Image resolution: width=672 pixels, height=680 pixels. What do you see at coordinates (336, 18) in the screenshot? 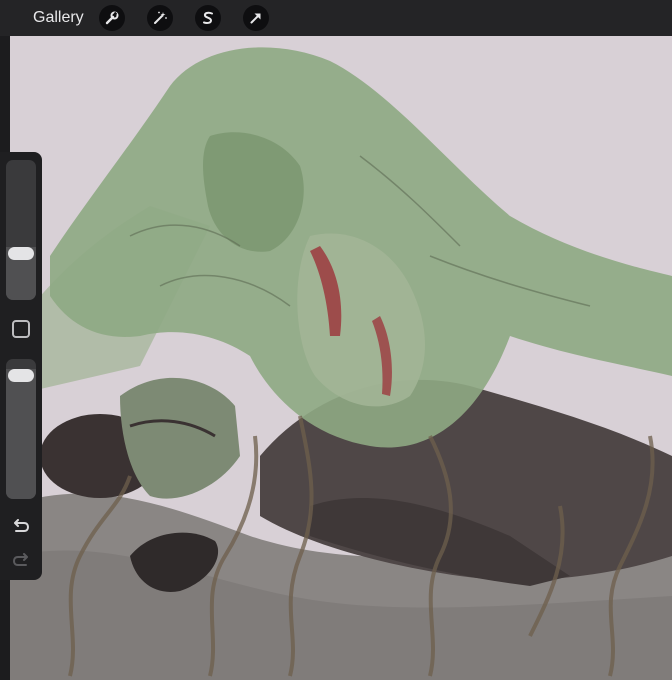
I see `top-toolbar: Gallery` at bounding box center [336, 18].